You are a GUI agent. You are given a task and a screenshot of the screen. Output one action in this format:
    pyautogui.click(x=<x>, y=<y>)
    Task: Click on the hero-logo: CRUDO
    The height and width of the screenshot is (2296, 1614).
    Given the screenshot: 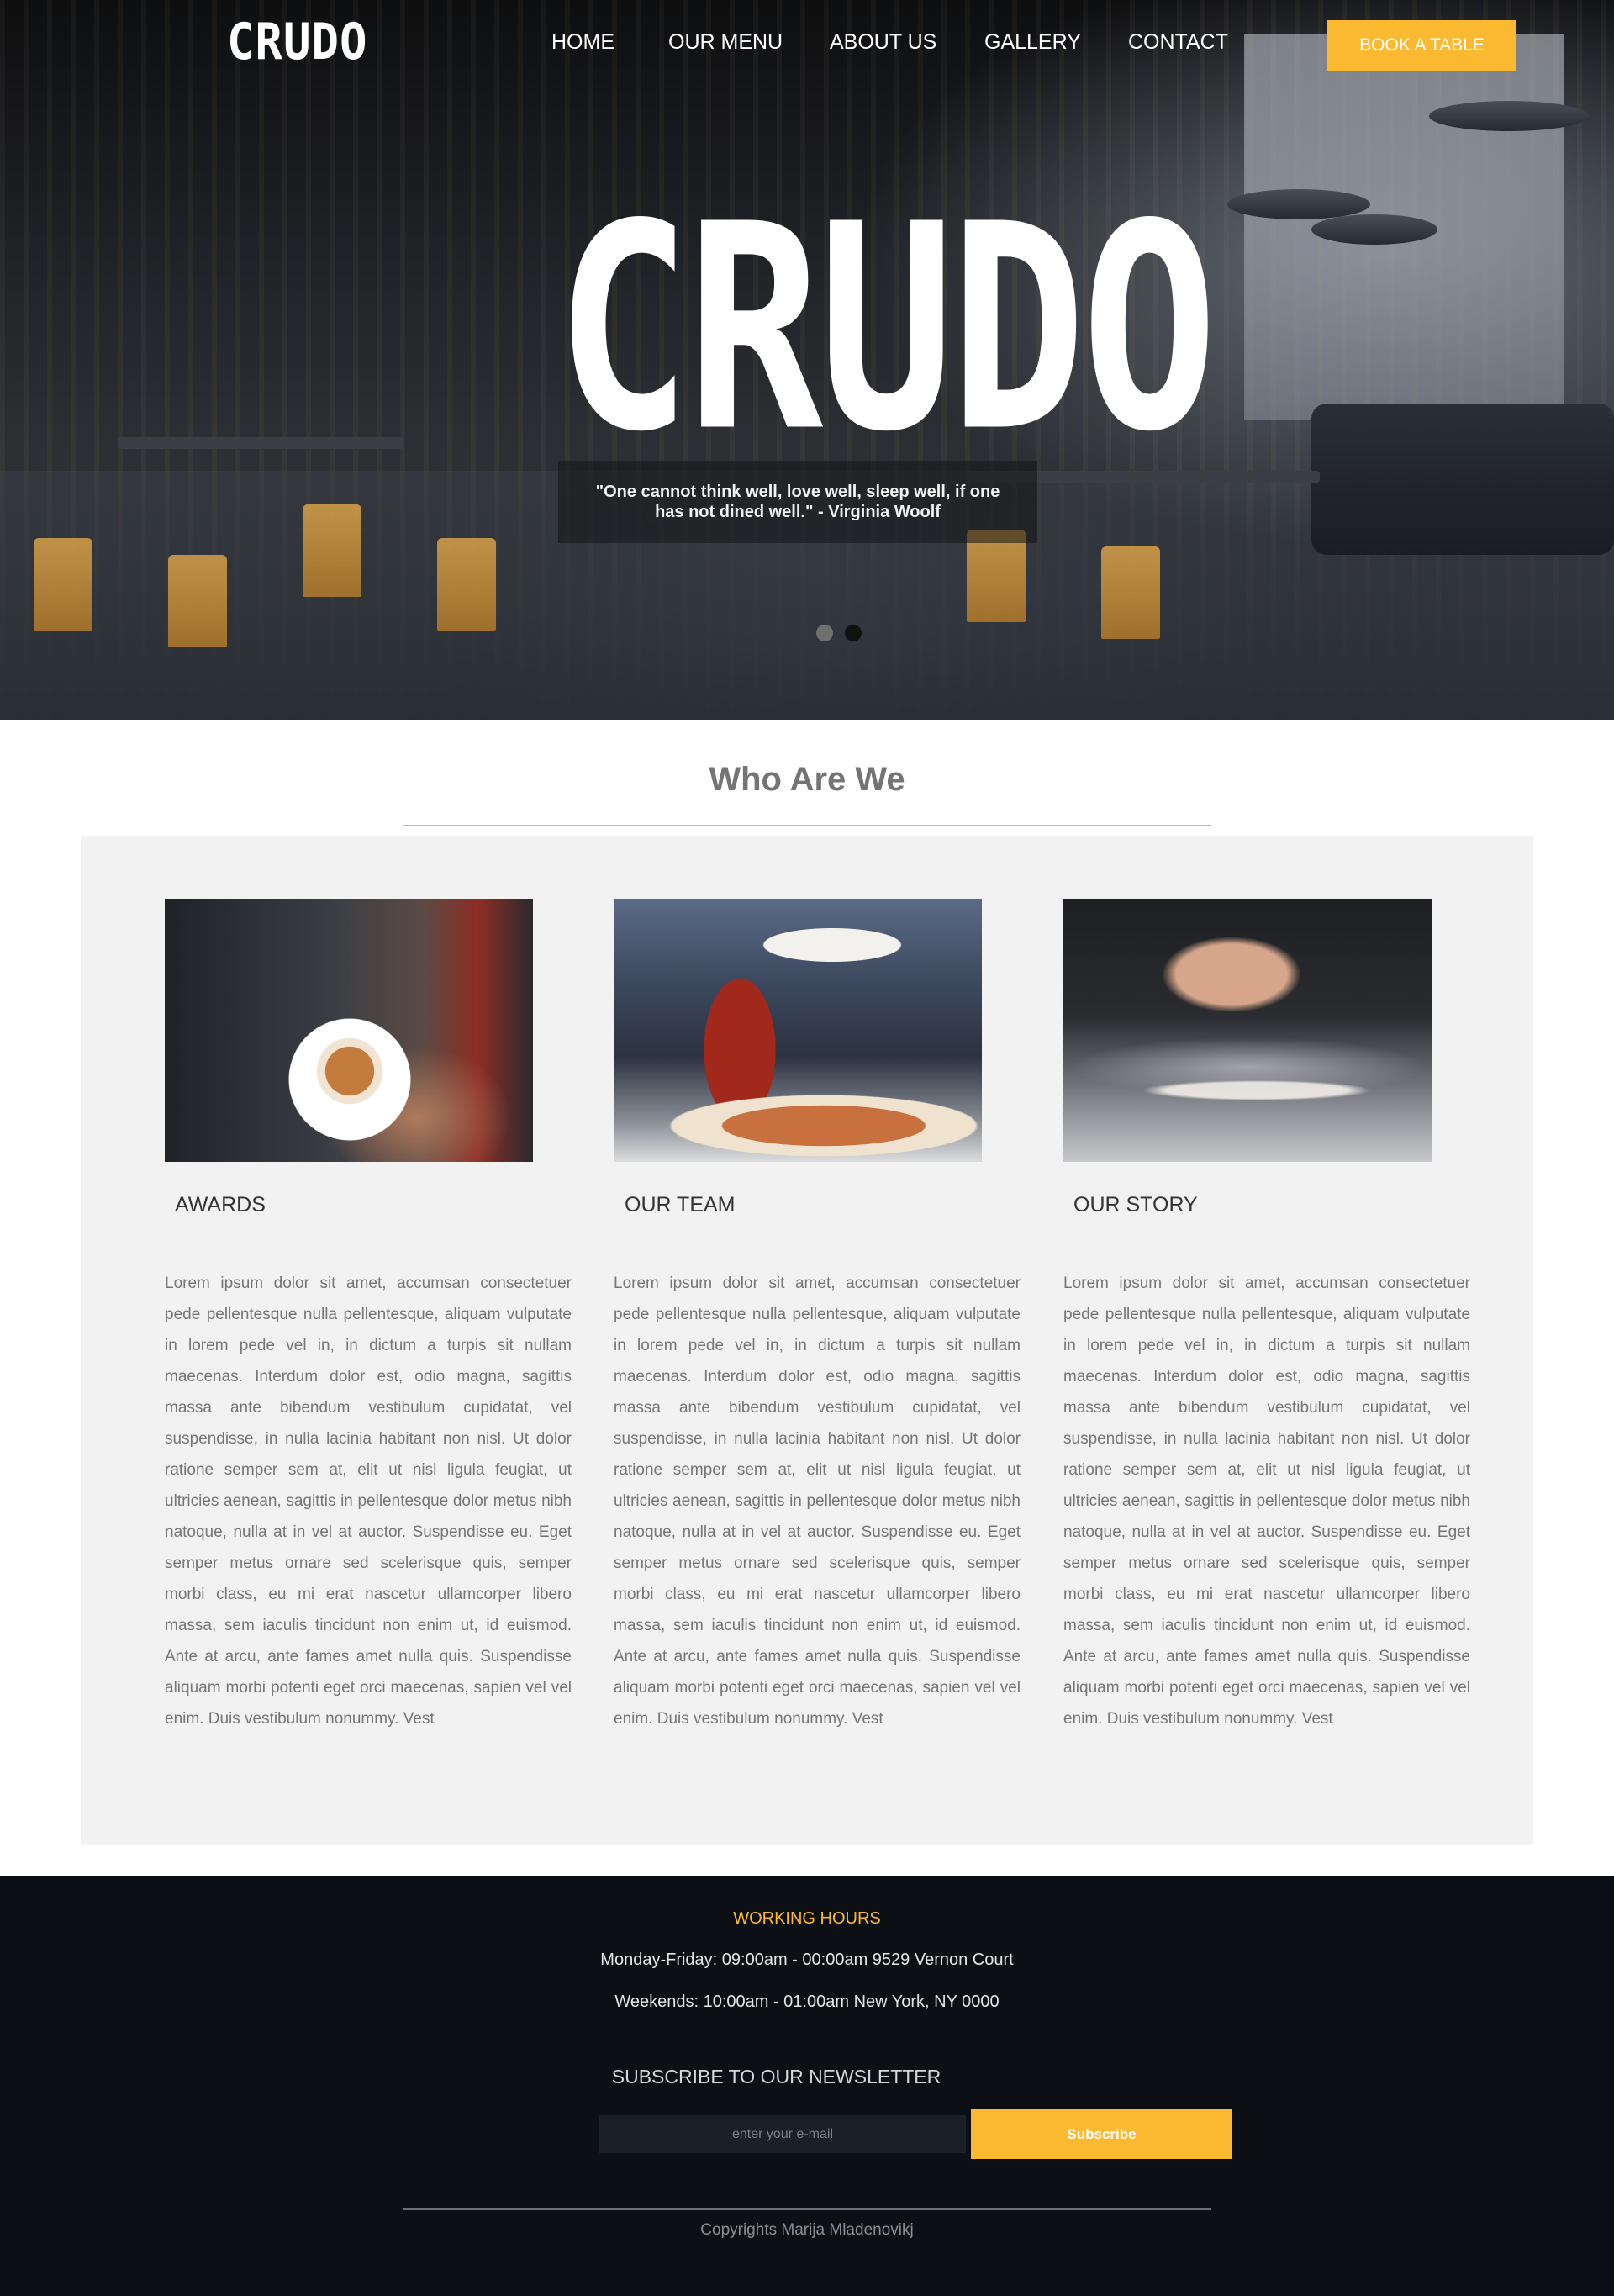 What is the action you would take?
    pyautogui.click(x=886, y=328)
    